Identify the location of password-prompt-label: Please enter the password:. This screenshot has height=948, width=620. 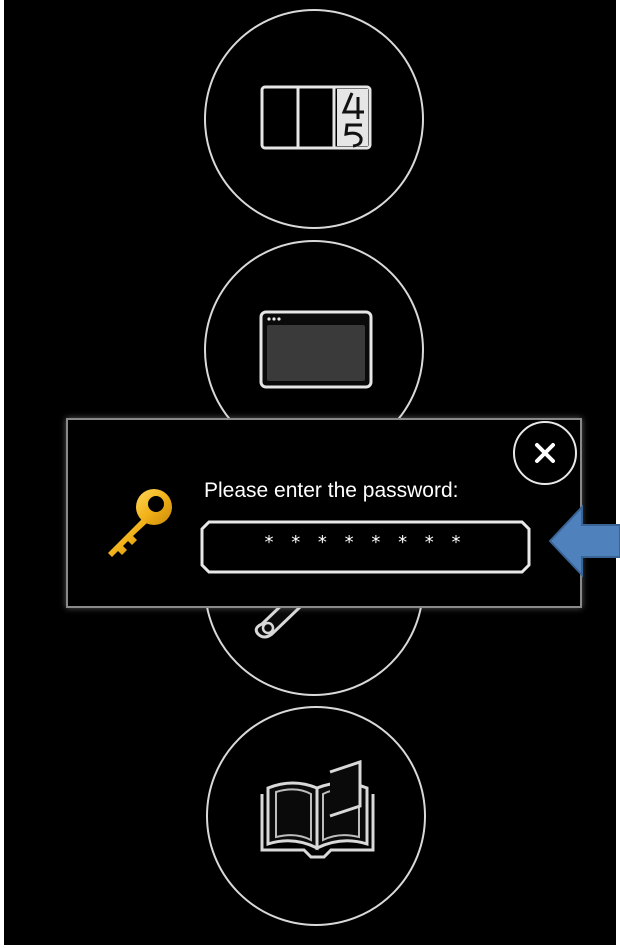
(331, 490).